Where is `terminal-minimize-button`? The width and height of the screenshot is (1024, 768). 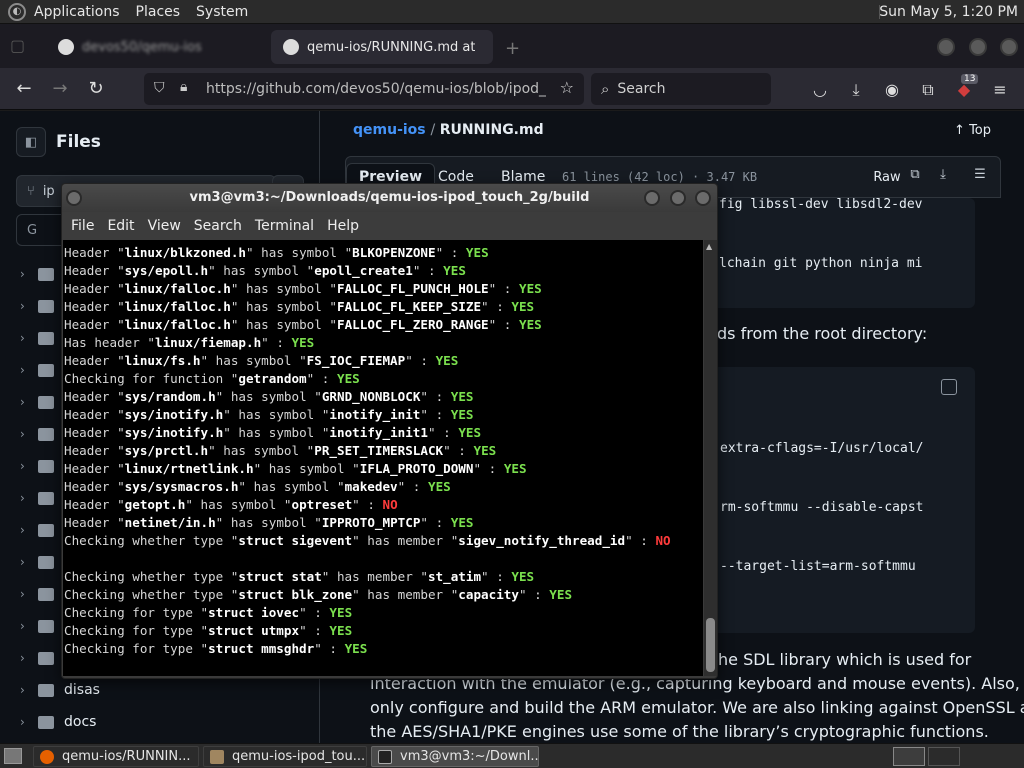 terminal-minimize-button is located at coordinates (652, 198).